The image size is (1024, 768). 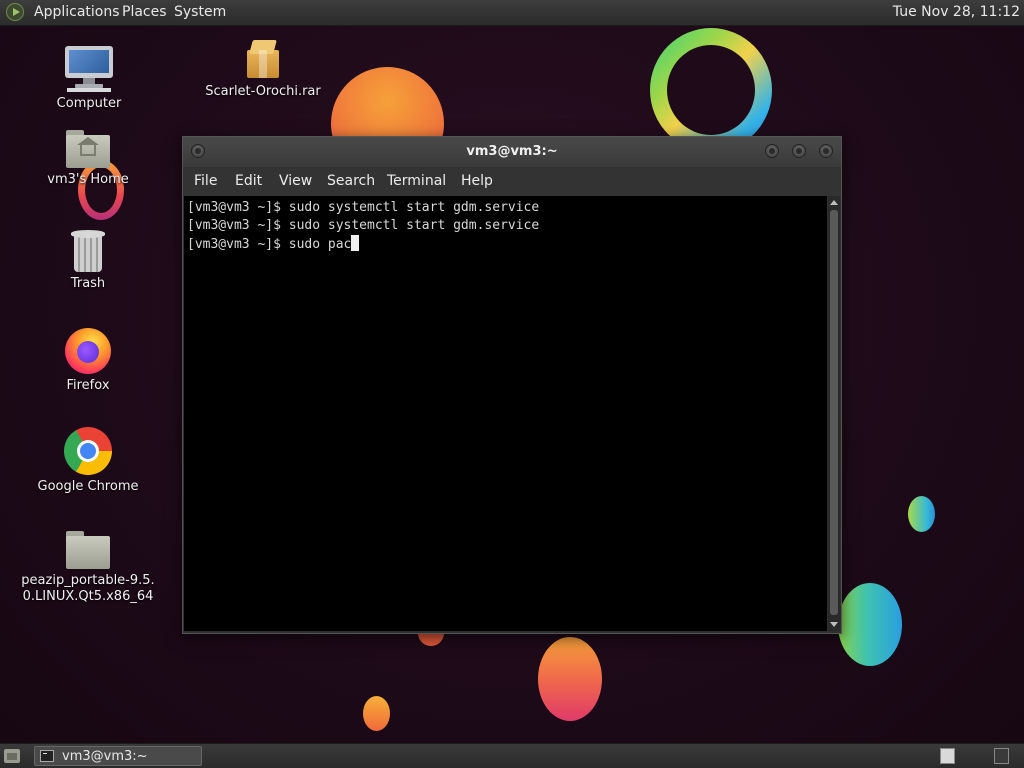 I want to click on show-desktop-icon, so click(x=12, y=756).